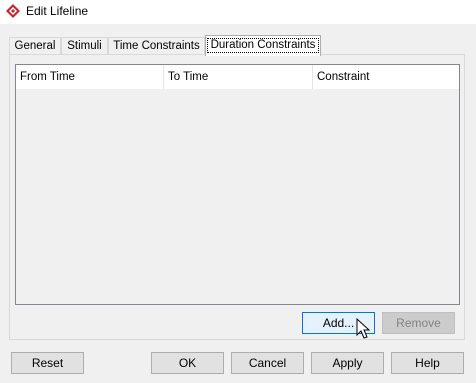 This screenshot has width=476, height=383. What do you see at coordinates (47, 363) in the screenshot?
I see `reset-button: Reset` at bounding box center [47, 363].